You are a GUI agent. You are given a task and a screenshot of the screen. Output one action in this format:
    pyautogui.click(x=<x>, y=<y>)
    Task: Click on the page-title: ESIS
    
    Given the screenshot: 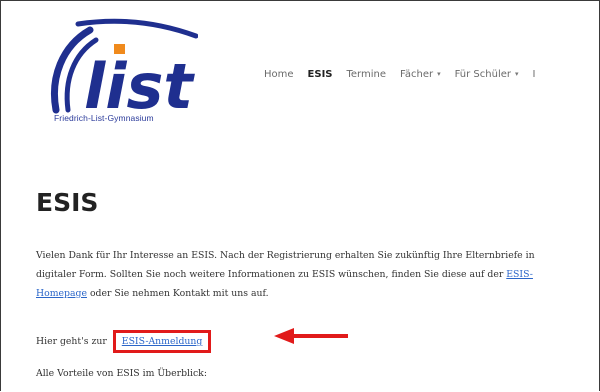 What is the action you would take?
    pyautogui.click(x=67, y=202)
    